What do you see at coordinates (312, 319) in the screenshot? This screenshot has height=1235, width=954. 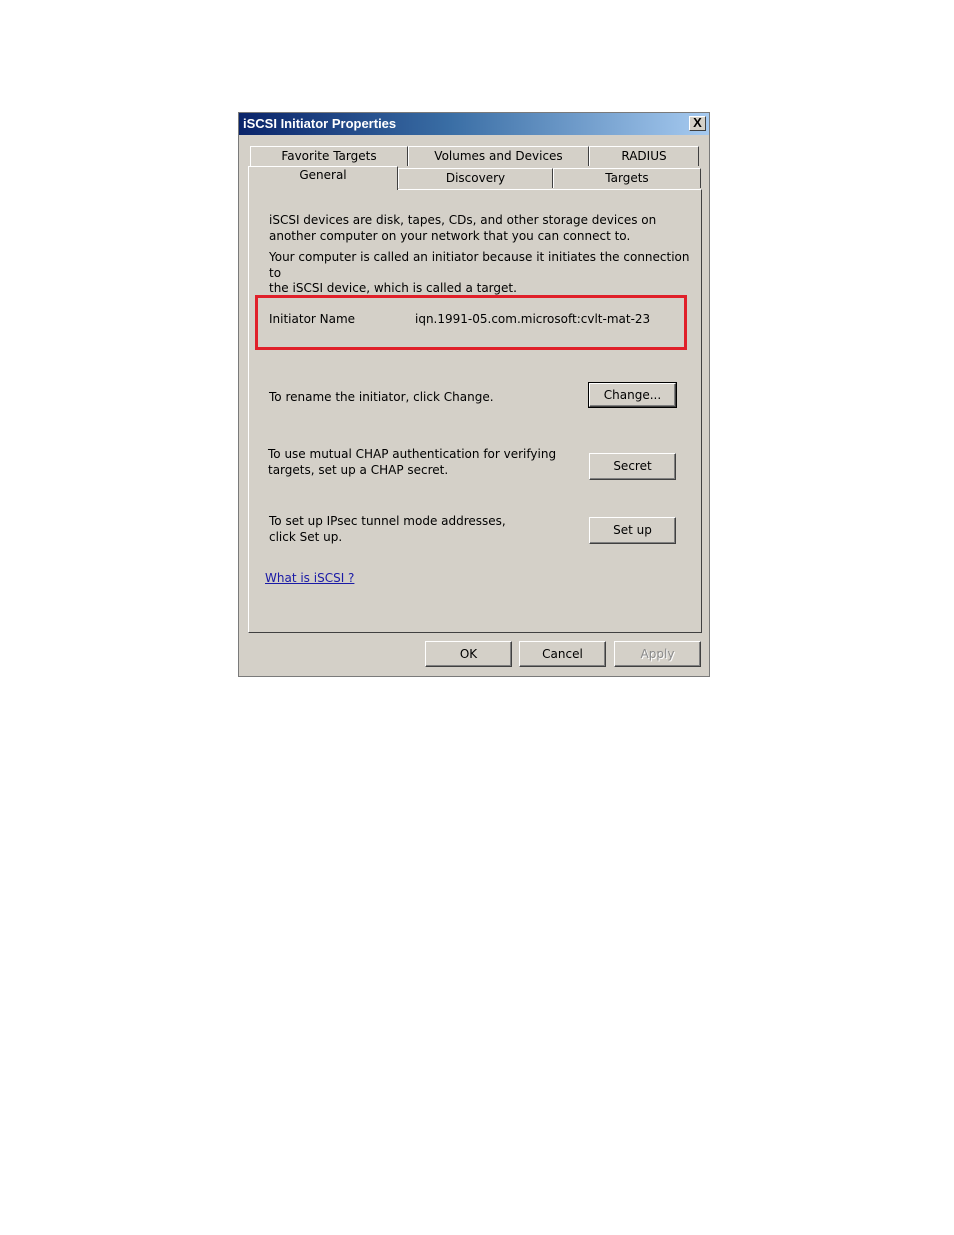 I see `initiator-name-label: Initiator Name` at bounding box center [312, 319].